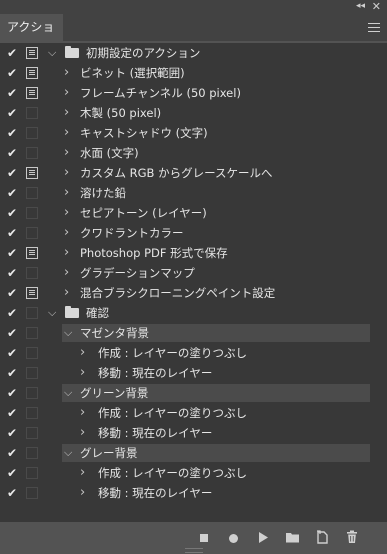  What do you see at coordinates (193, 153) in the screenshot?
I see `action-row-action: ✔ › 水面 (文字)` at bounding box center [193, 153].